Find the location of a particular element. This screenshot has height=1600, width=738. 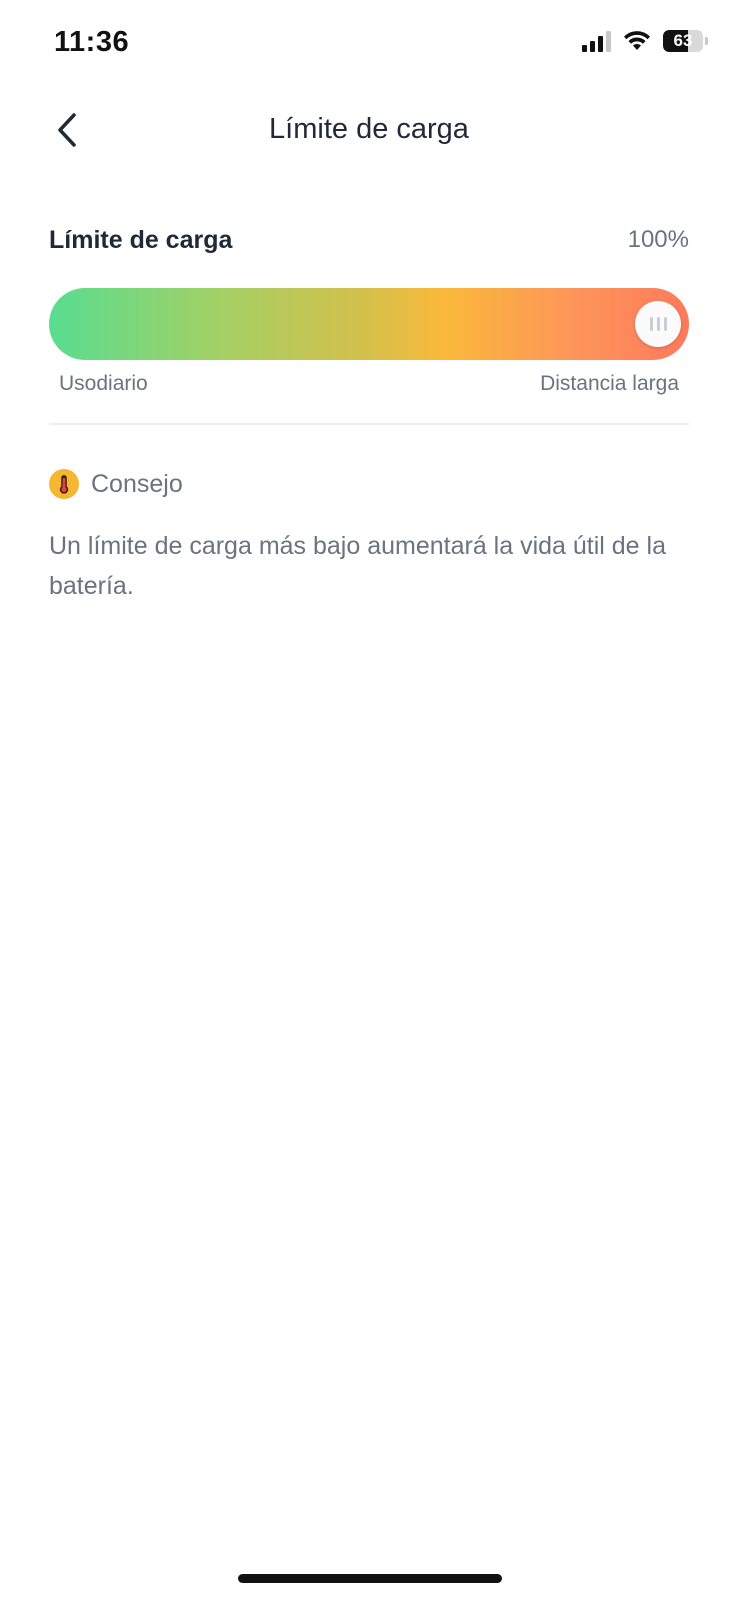

battery-icon: 63 is located at coordinates (683, 41).